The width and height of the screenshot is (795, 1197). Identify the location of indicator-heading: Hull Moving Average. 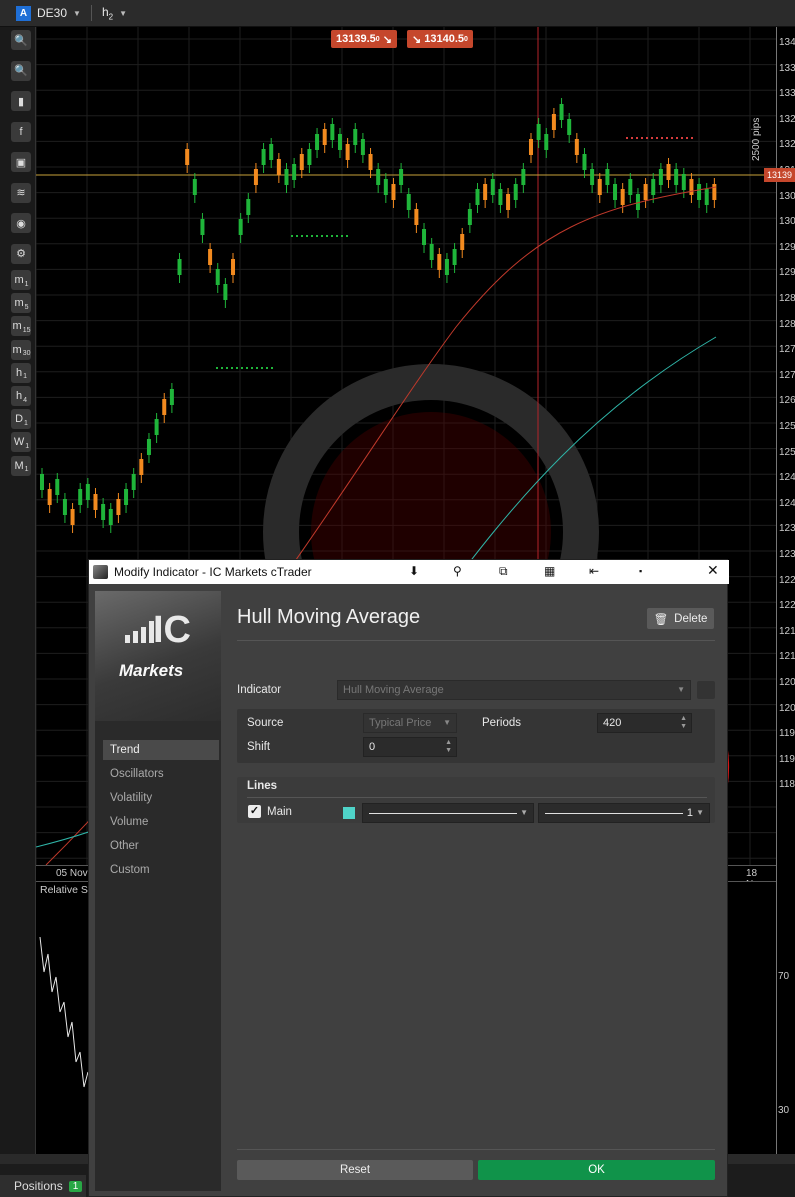
(329, 617).